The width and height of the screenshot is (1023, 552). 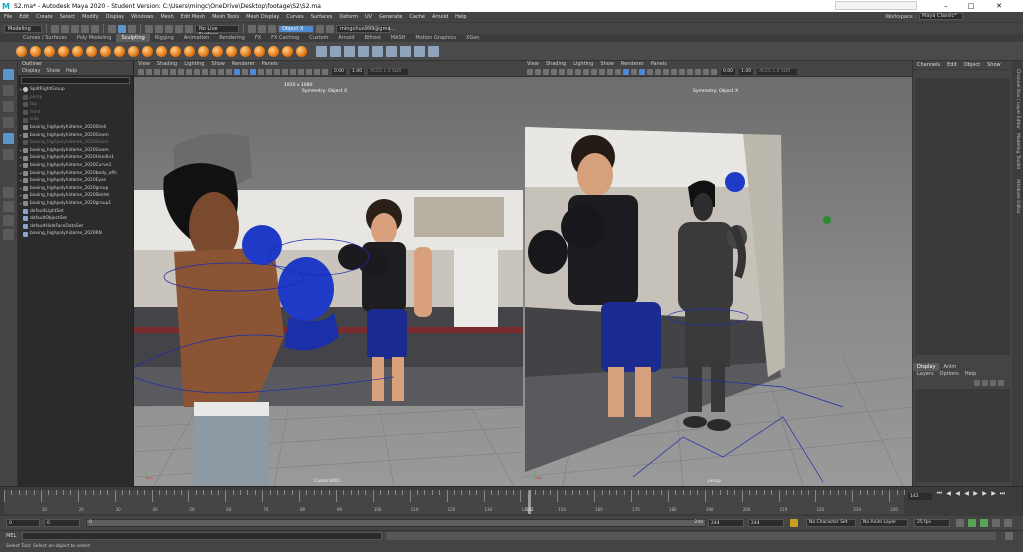 What do you see at coordinates (75, 105) in the screenshot?
I see `outliner-item: top` at bounding box center [75, 105].